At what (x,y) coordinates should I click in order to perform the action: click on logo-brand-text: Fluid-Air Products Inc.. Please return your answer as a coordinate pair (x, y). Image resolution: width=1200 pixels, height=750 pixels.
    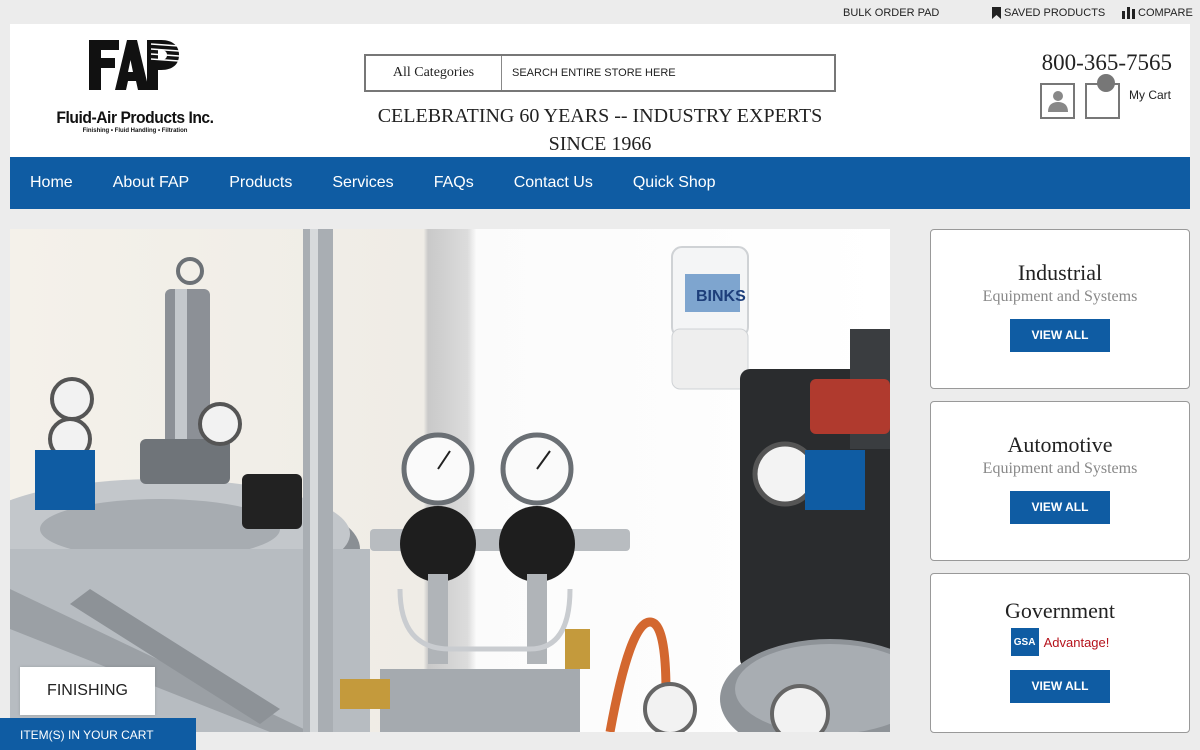
    Looking at the image, I should click on (135, 117).